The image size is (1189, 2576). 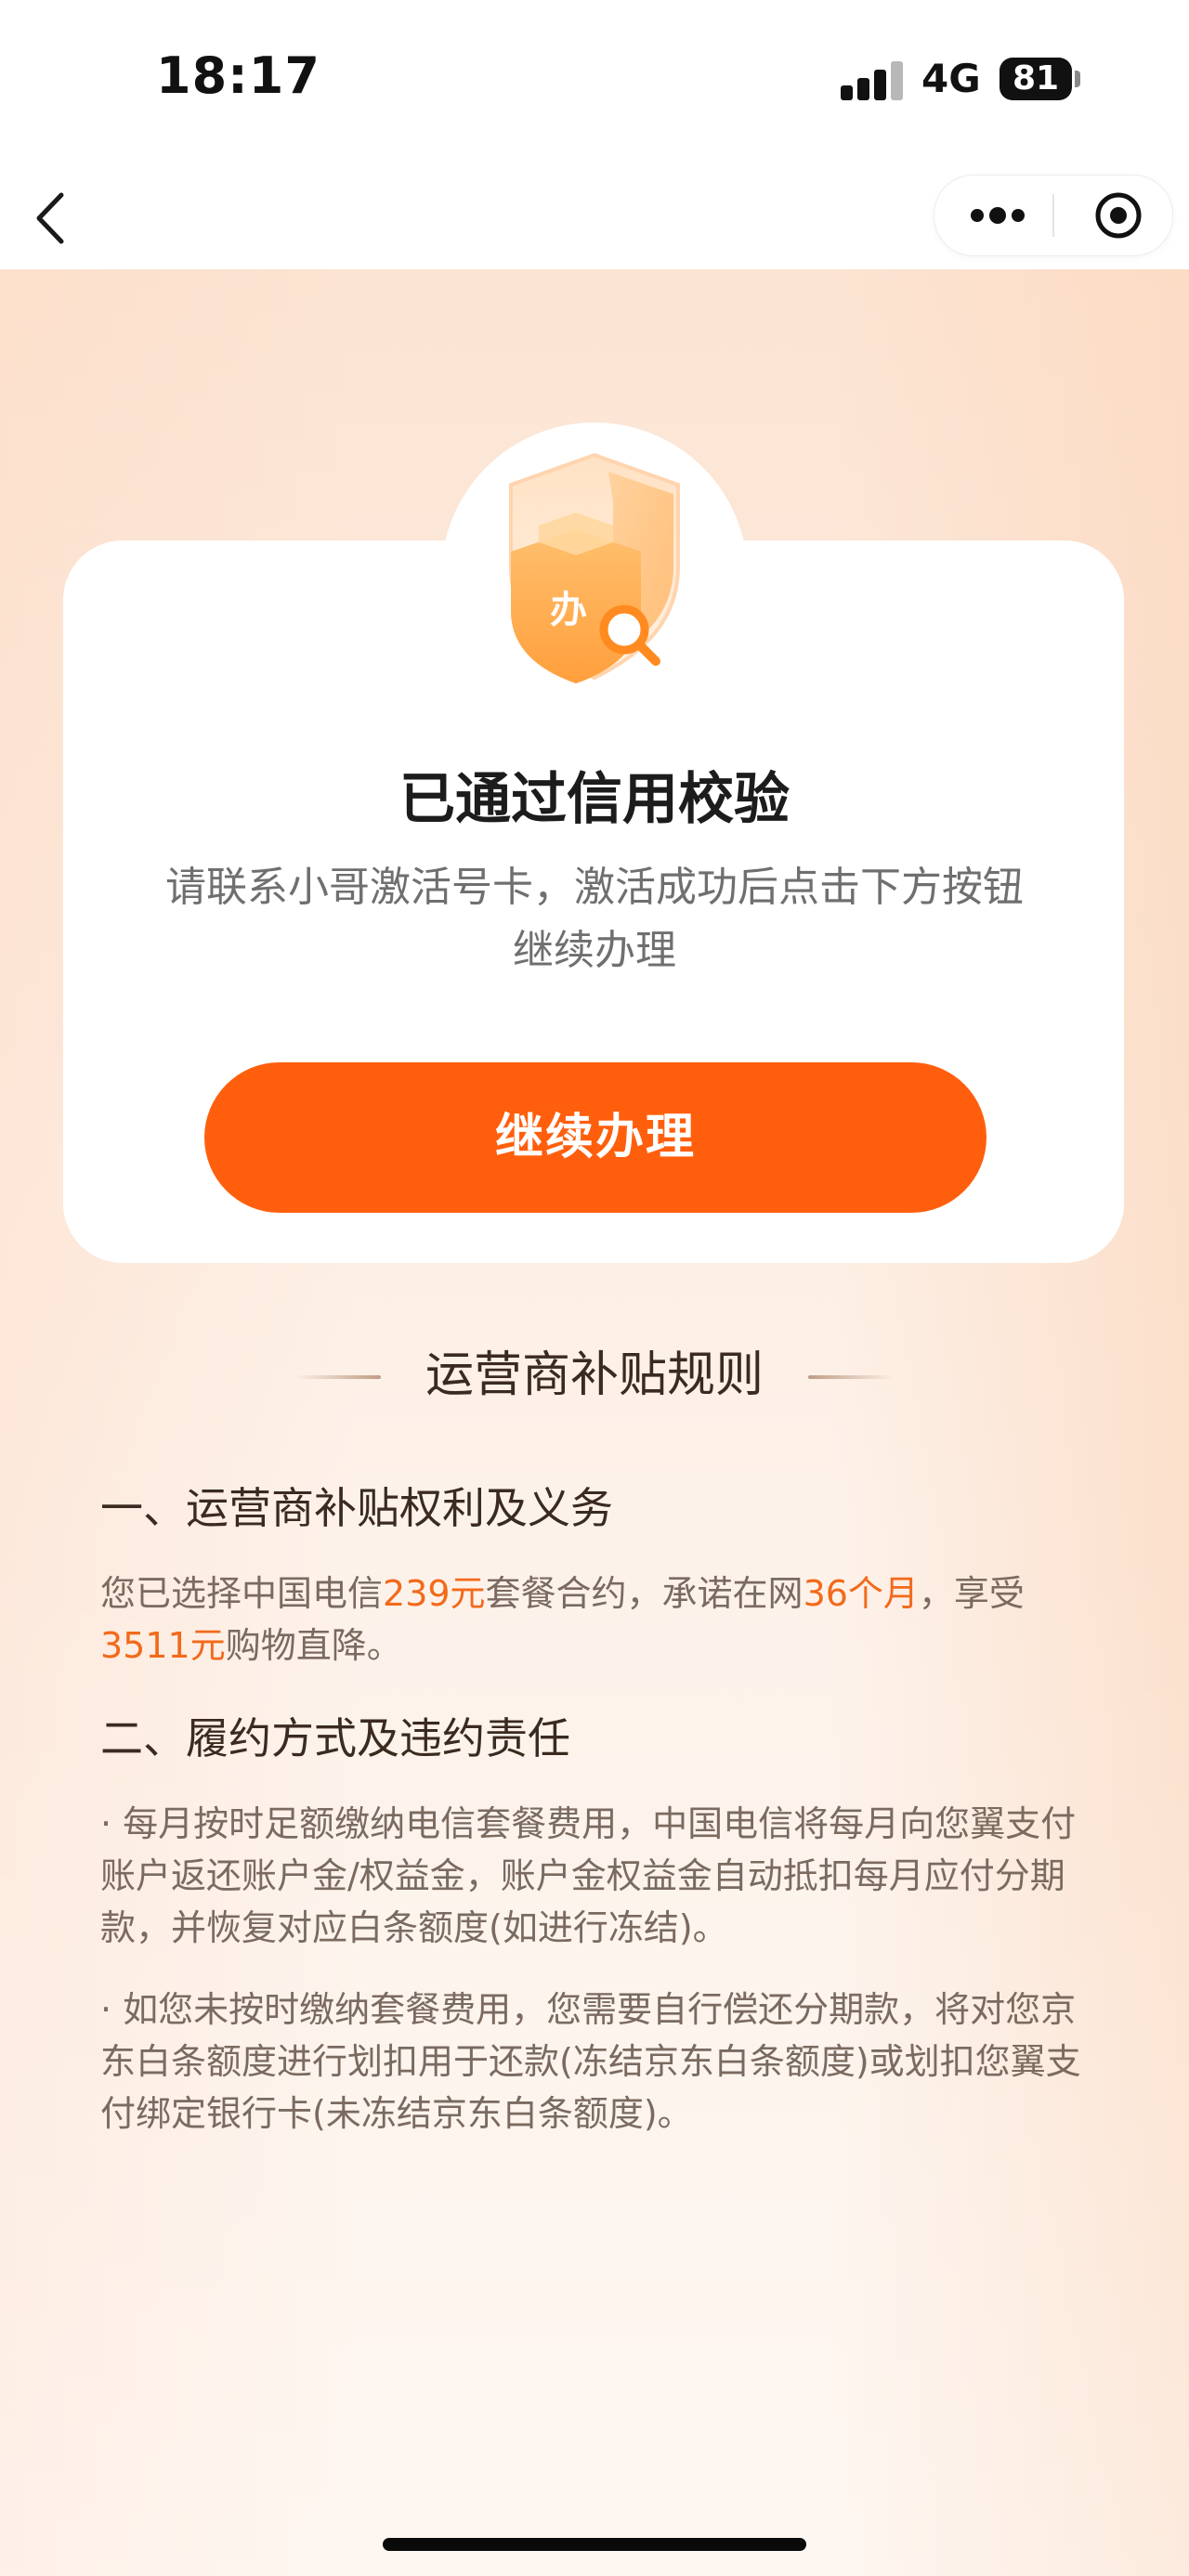 What do you see at coordinates (644, 1593) in the screenshot?
I see `section1-text-mid: 套餐合约，承诺在网` at bounding box center [644, 1593].